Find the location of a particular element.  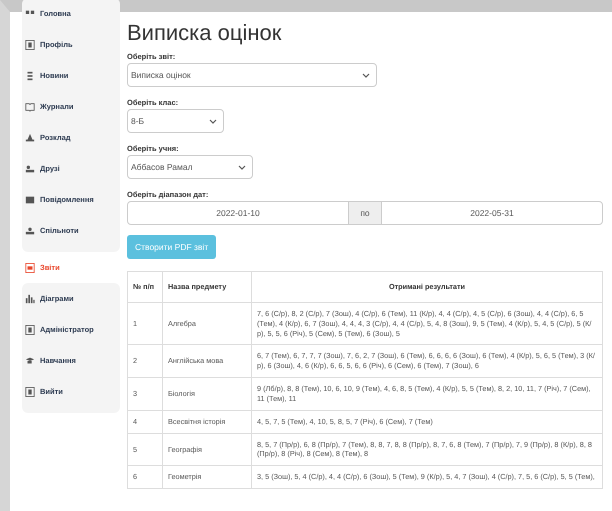

report-icon is located at coordinates (30, 267).